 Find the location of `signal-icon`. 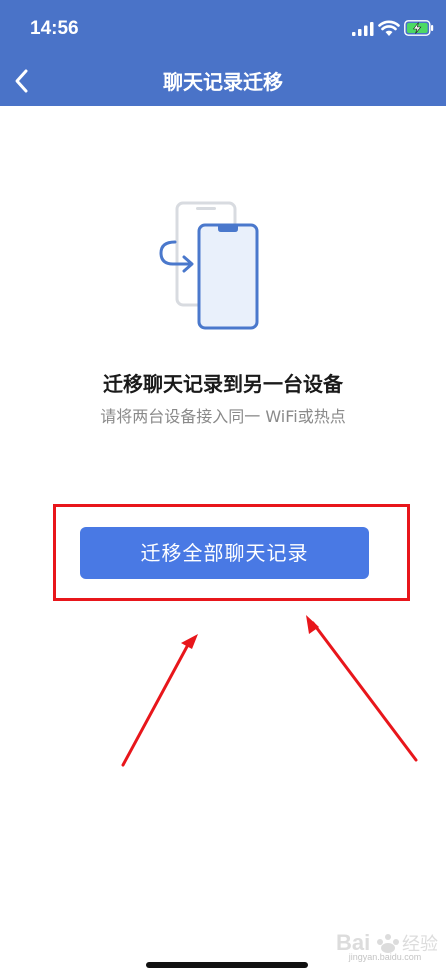

signal-icon is located at coordinates (363, 29).